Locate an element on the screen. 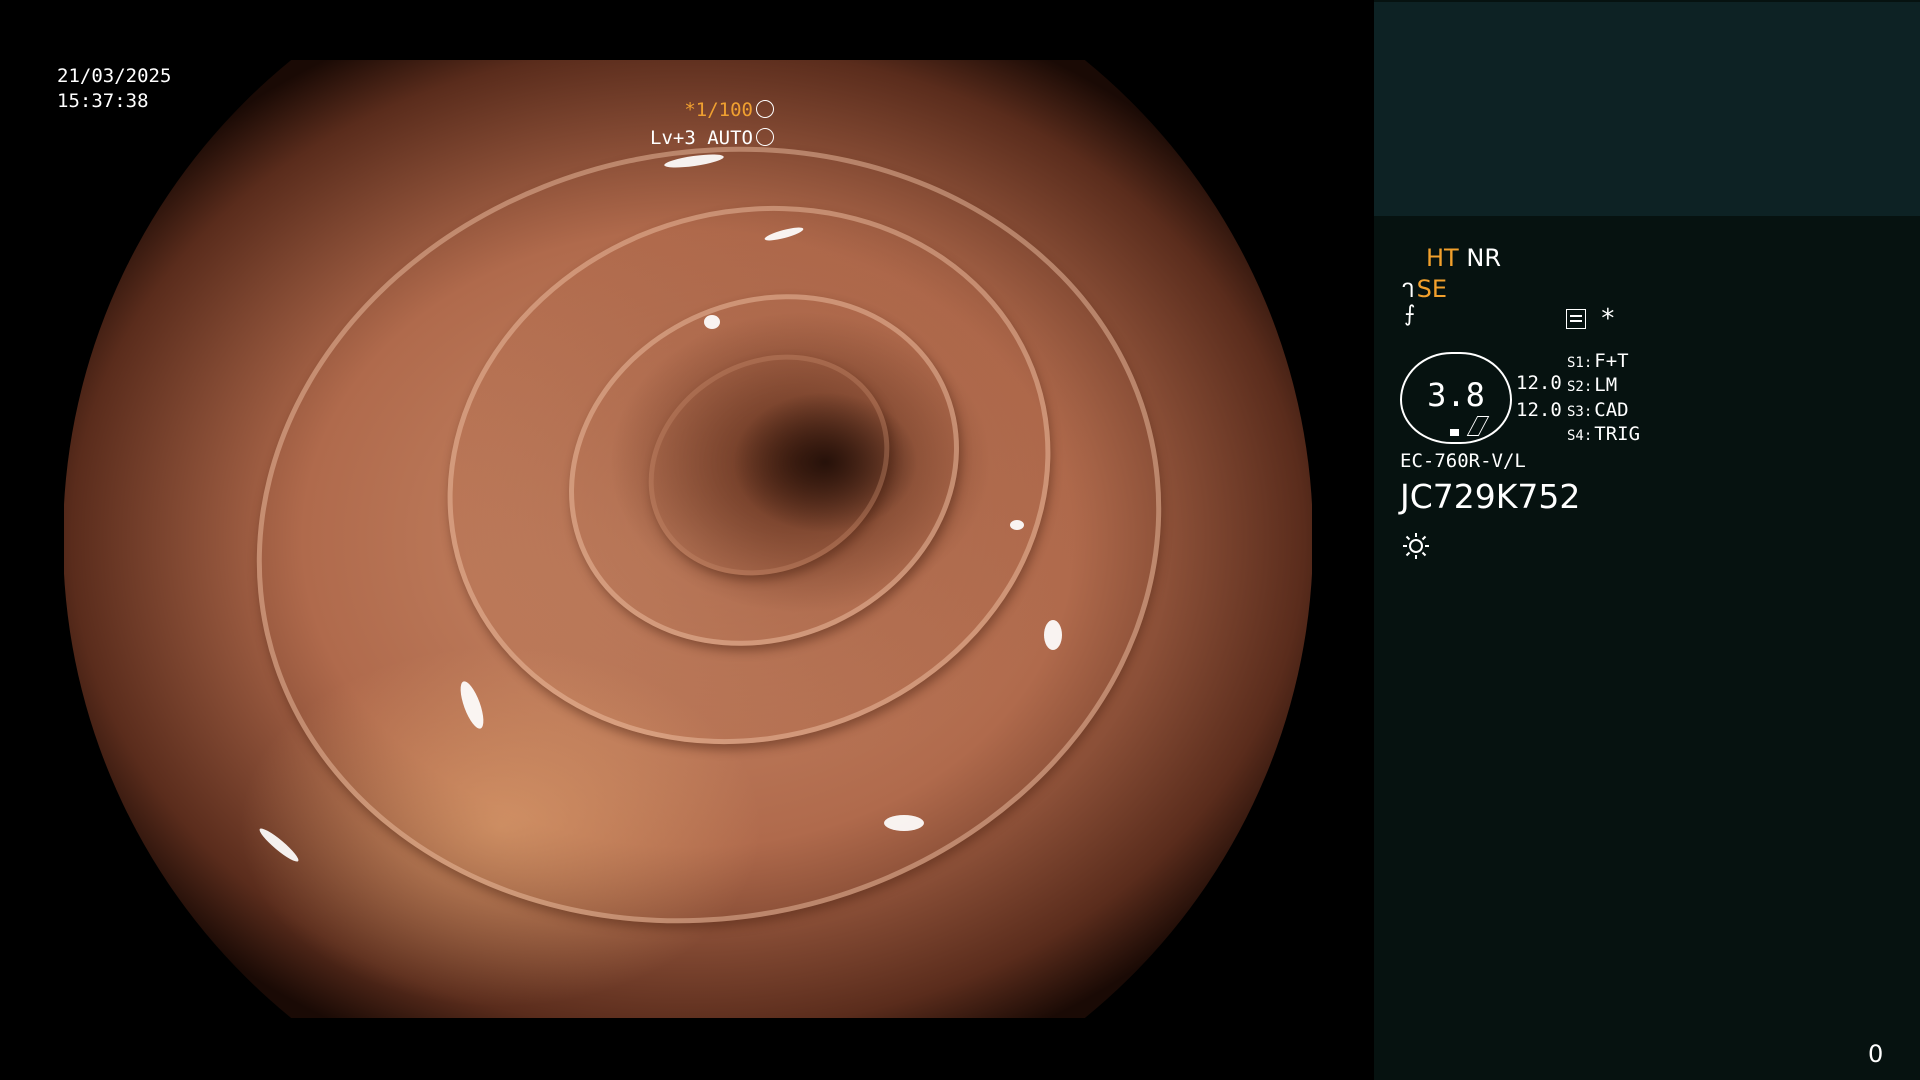 This screenshot has height=1080, width=1920. time-text: 15:37:38 is located at coordinates (103, 101).